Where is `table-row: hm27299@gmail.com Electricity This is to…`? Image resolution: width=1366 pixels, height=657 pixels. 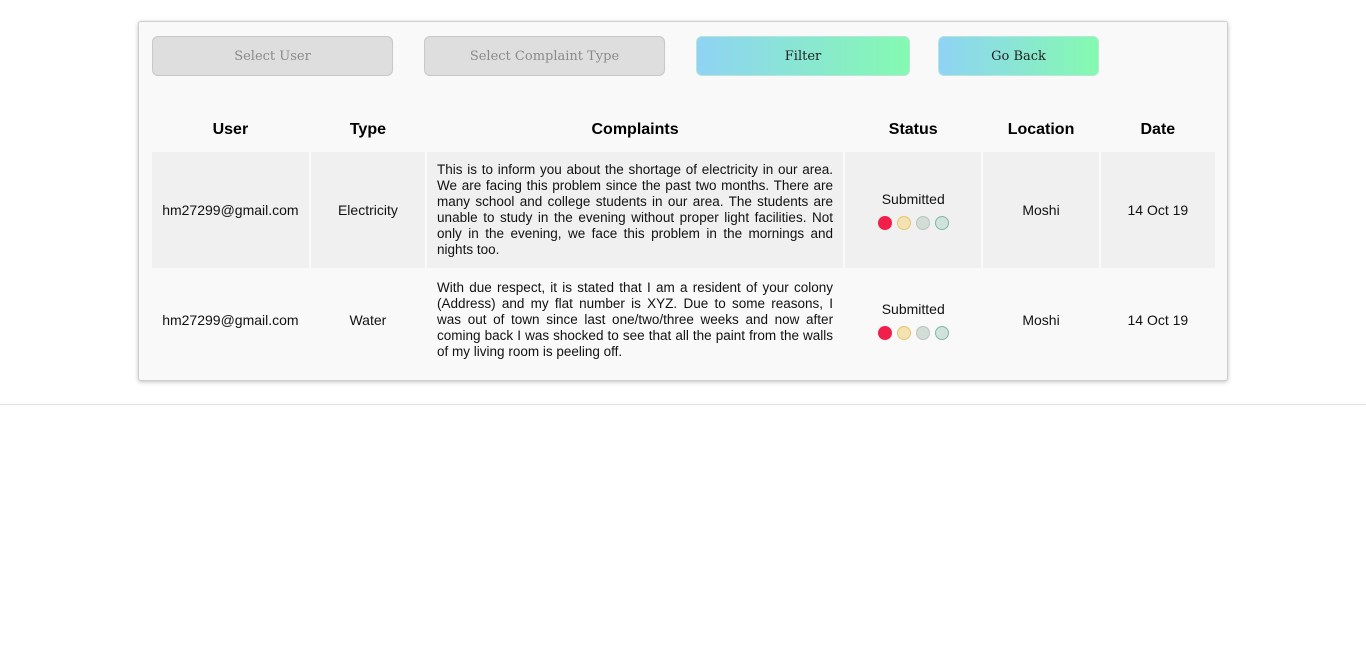
table-row: hm27299@gmail.com Electricity This is to… is located at coordinates (683, 210).